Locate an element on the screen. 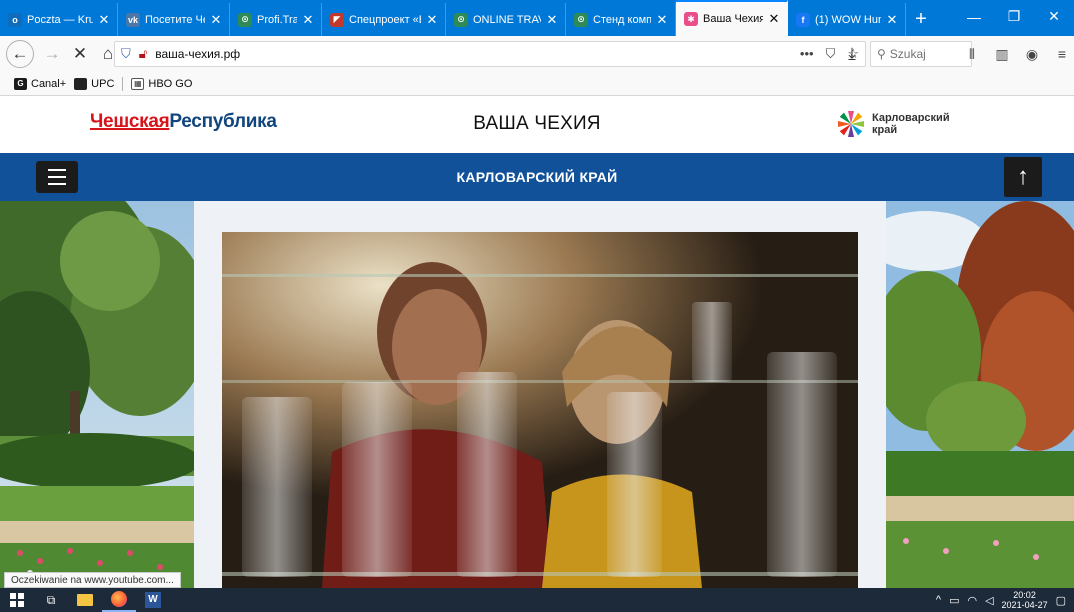  upc-icon is located at coordinates (81, 83).